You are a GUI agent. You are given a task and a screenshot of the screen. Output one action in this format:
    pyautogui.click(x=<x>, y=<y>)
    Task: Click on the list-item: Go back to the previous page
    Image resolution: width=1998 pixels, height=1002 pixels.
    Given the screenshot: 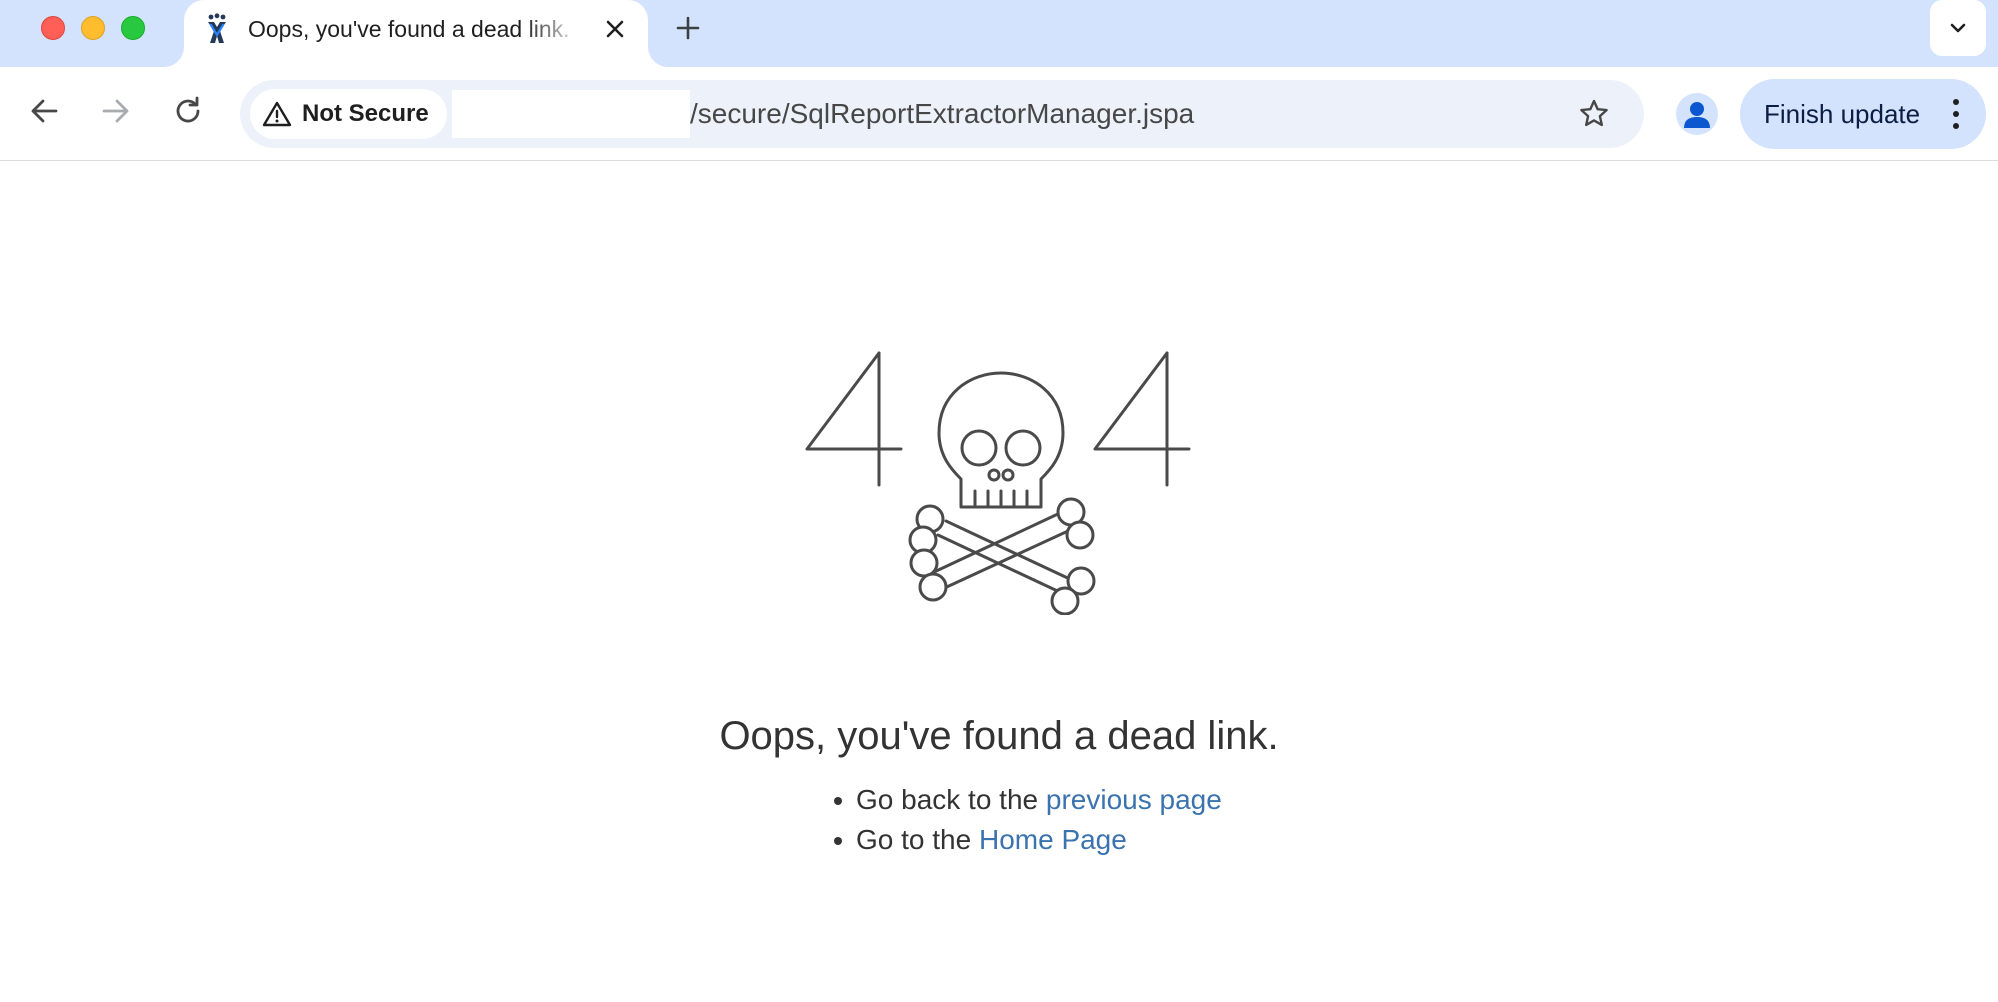 What is the action you would take?
    pyautogui.click(x=1028, y=800)
    